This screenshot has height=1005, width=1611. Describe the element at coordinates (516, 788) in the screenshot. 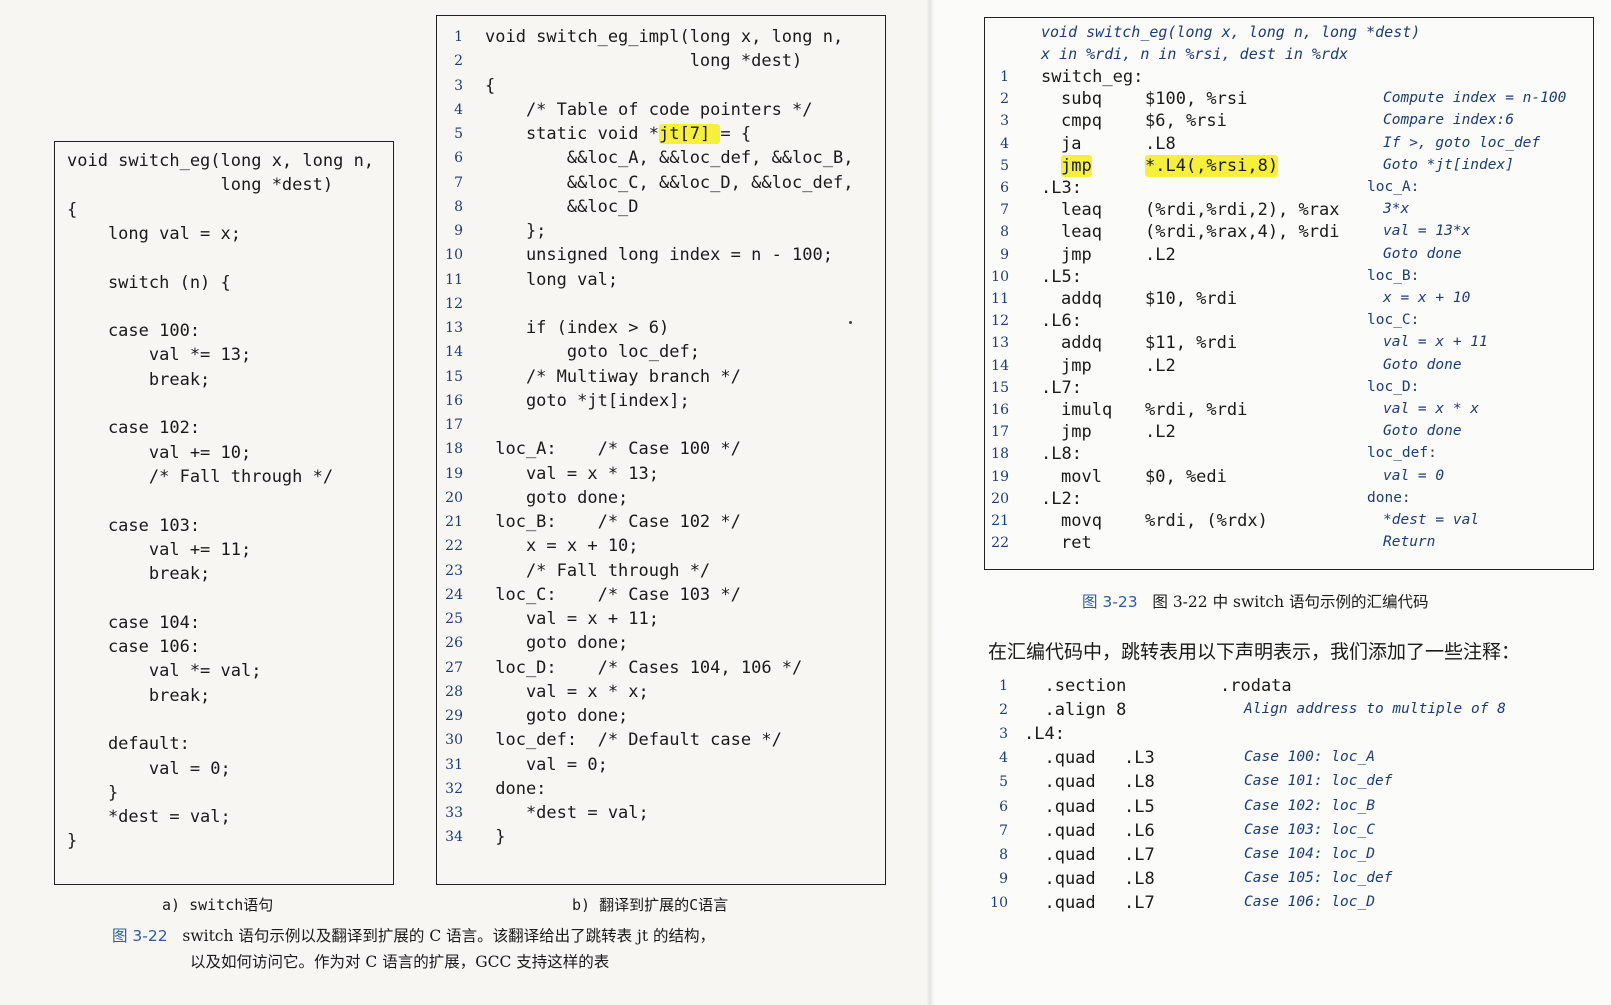

I see `code-line: done:` at that location.